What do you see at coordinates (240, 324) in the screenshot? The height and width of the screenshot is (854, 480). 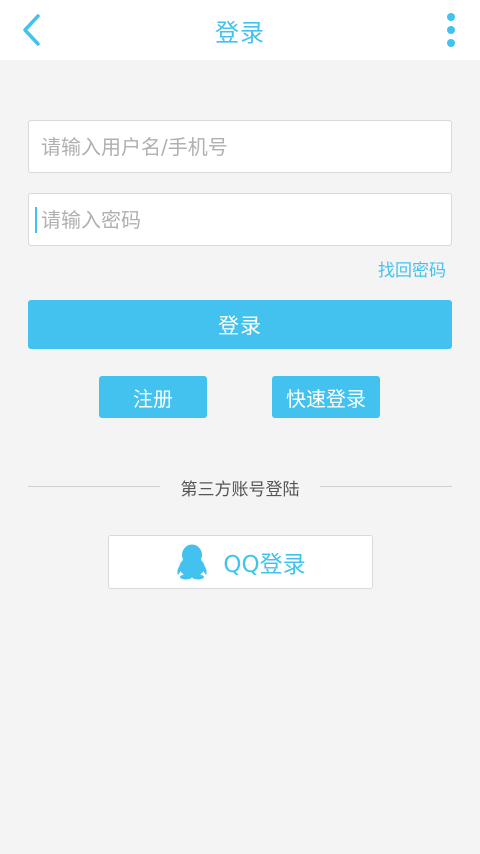 I see `login-button: 登录` at bounding box center [240, 324].